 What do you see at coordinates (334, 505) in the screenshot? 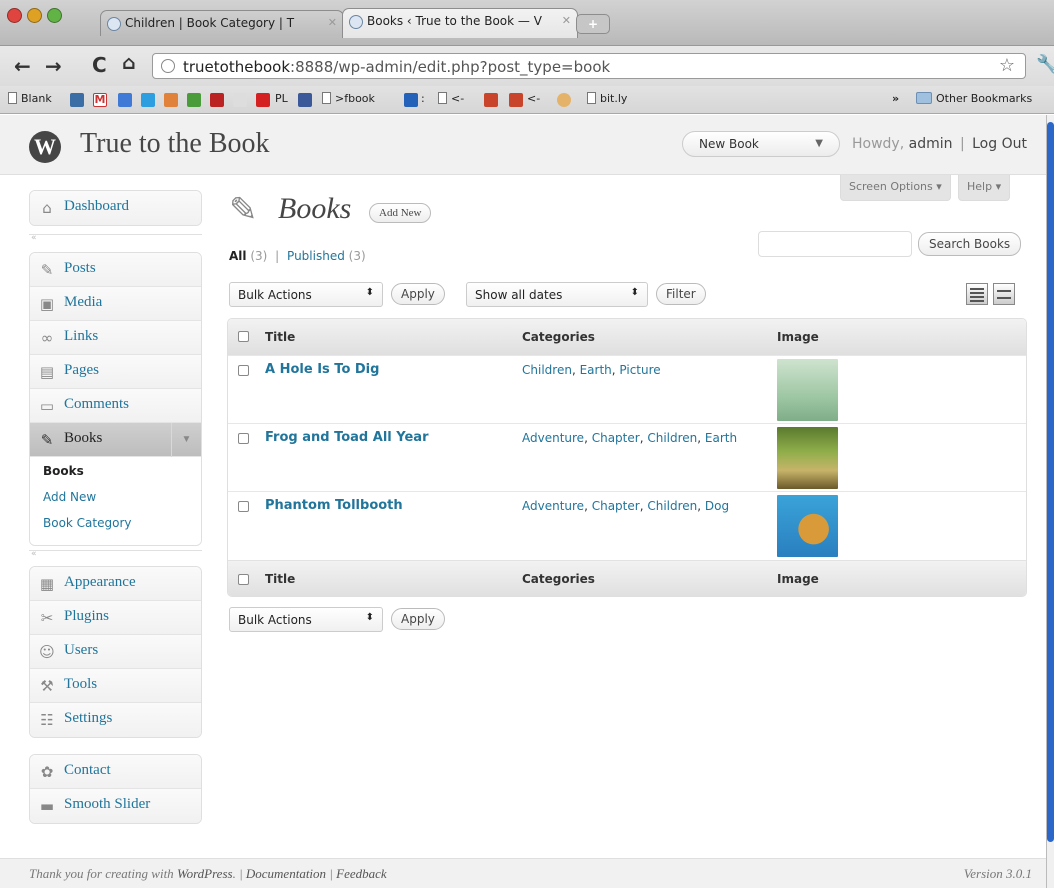
I see `book-title-link: Phantom Tollbooth` at bounding box center [334, 505].